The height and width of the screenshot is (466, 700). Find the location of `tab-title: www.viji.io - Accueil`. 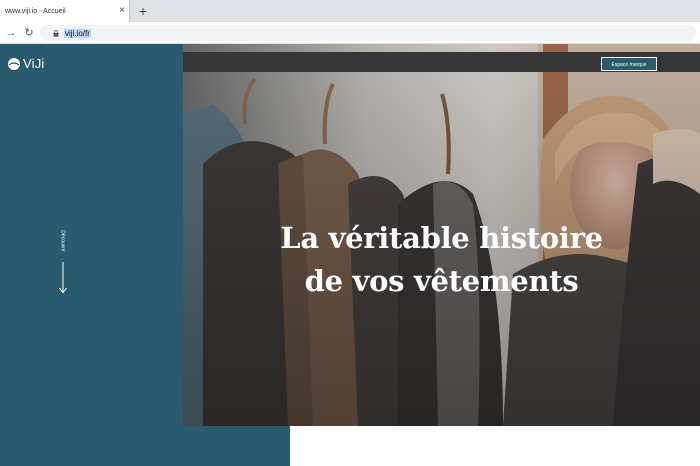

tab-title: www.viji.io - Accueil is located at coordinates (35, 11).